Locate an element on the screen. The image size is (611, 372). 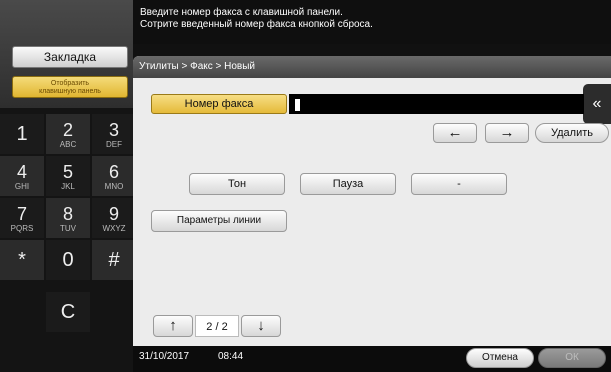
key-8: 8 TUV is located at coordinates (68, 218).